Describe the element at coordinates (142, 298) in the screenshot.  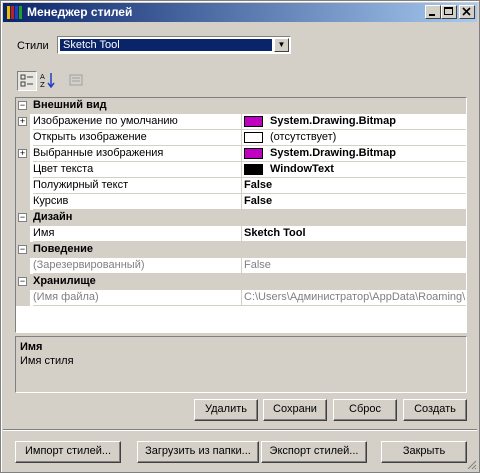
I see `property-name: (Имя файла)` at that location.